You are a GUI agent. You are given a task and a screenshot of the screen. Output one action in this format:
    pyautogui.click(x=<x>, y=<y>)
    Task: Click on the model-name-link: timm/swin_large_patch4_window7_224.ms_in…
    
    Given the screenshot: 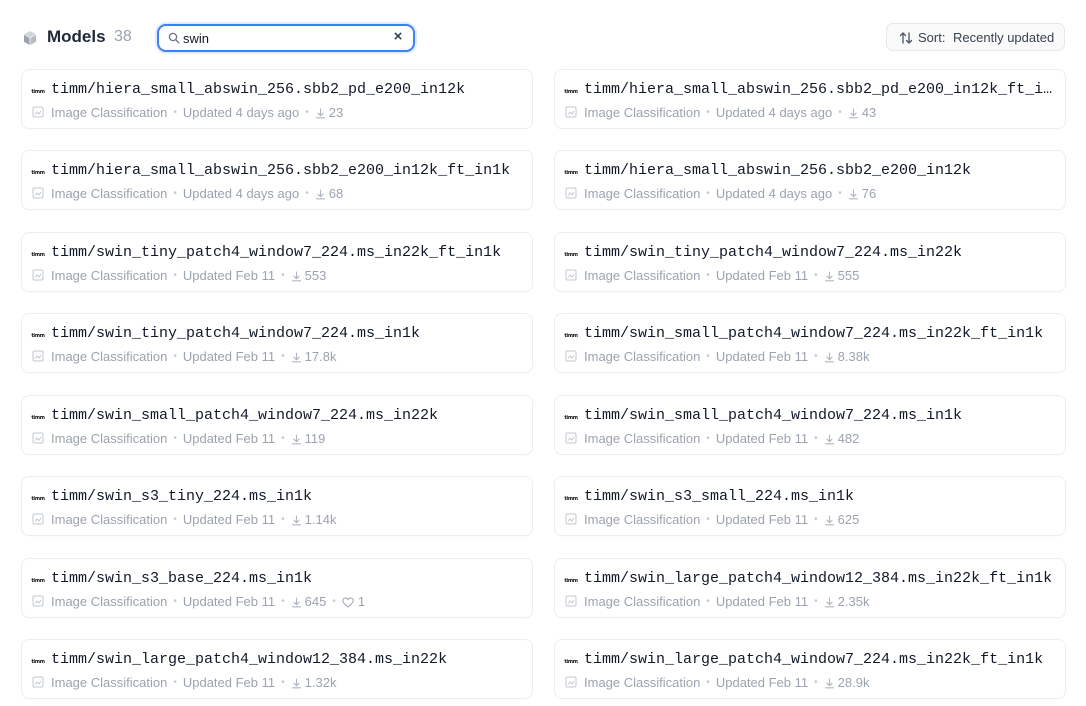 What is the action you would take?
    pyautogui.click(x=821, y=659)
    